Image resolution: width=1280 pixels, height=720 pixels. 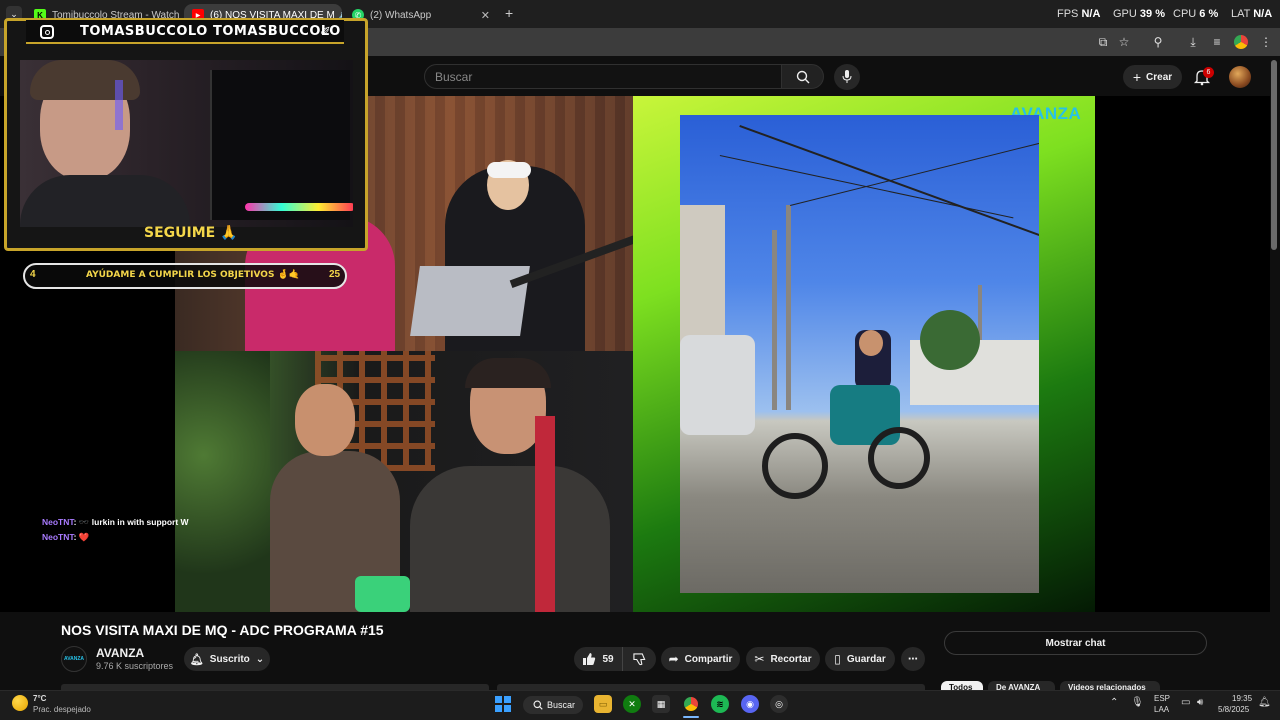 I want to click on browser-menu-icon: ⋮, so click(x=1266, y=42).